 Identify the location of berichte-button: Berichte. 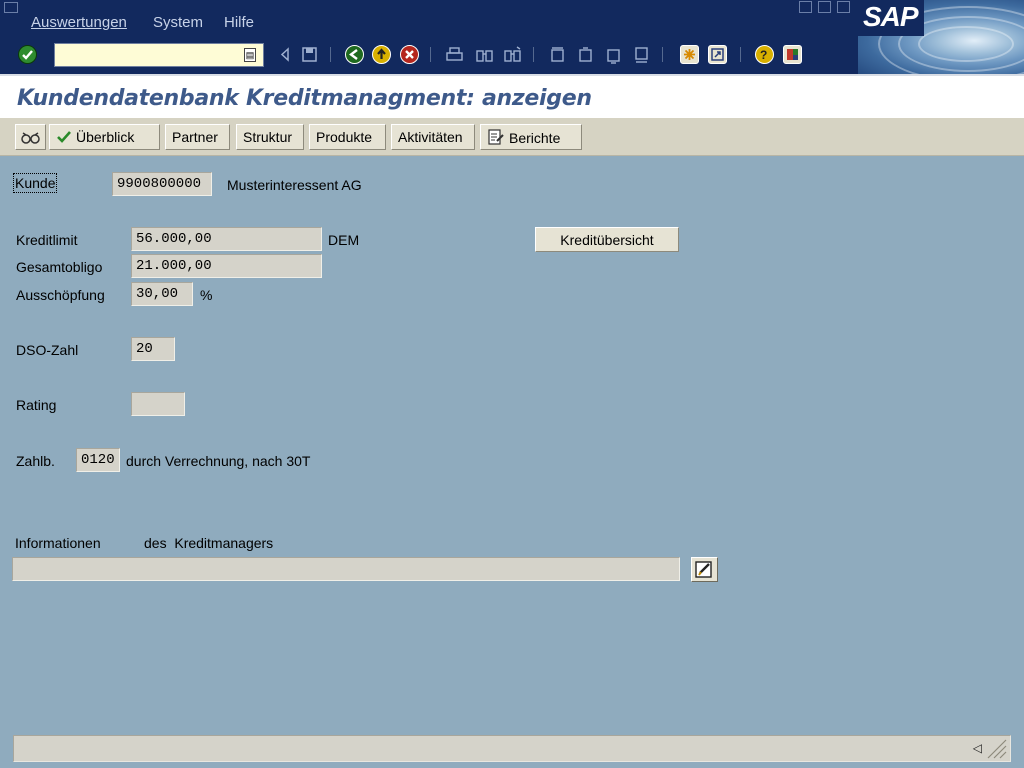
(531, 137).